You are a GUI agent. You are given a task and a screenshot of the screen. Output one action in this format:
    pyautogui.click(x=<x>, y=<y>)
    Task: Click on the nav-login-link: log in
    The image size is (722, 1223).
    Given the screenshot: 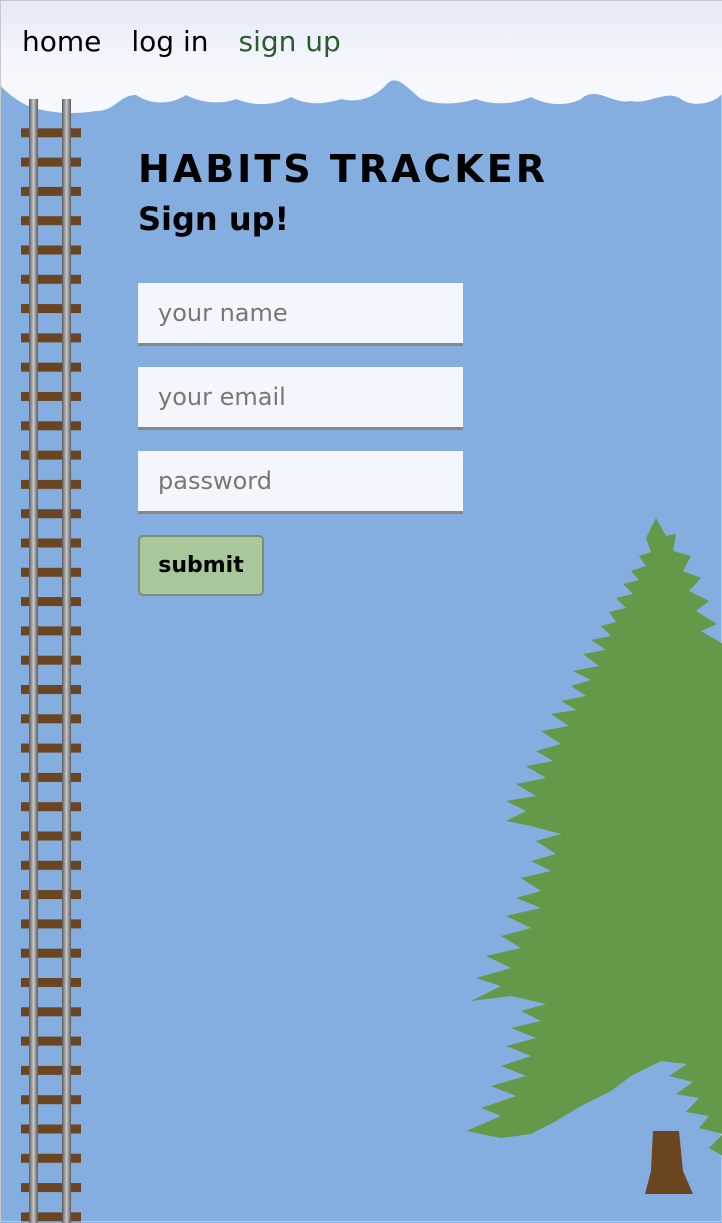 What is the action you would take?
    pyautogui.click(x=169, y=41)
    